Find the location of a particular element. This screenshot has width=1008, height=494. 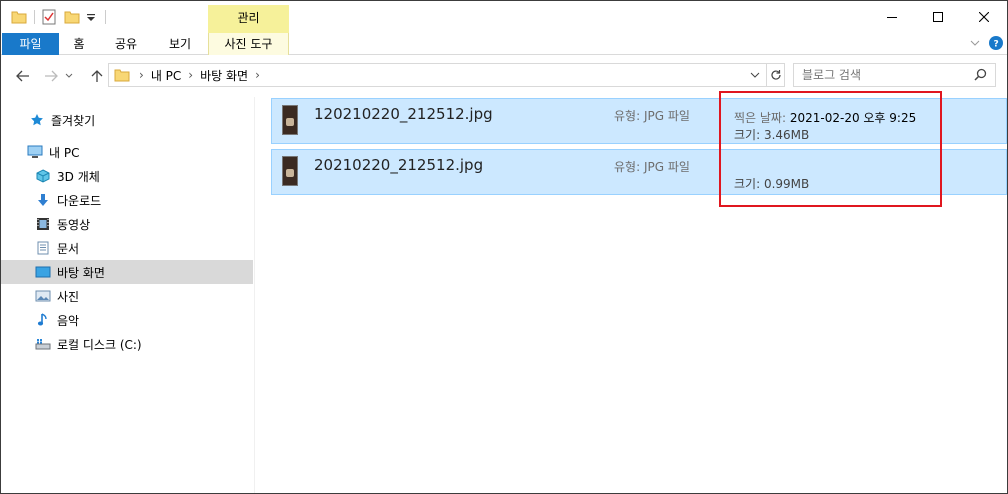

document-icon is located at coordinates (43, 248).